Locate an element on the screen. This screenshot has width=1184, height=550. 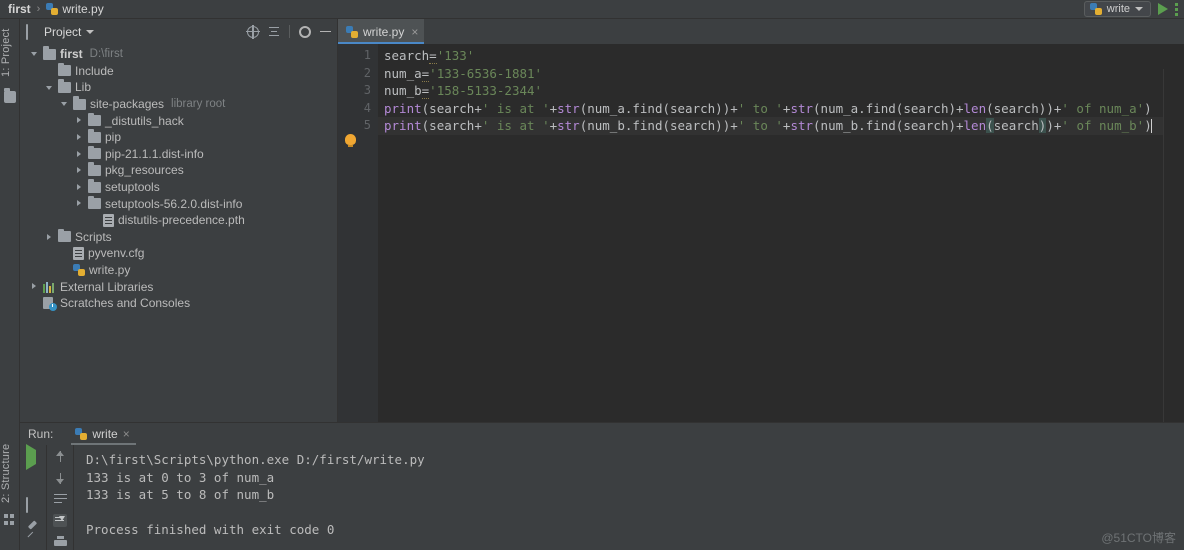
tree-item-setuptools-56-2-0-dist-info: setuptools-56.2.0.dist-info is located at coordinates (178, 203).